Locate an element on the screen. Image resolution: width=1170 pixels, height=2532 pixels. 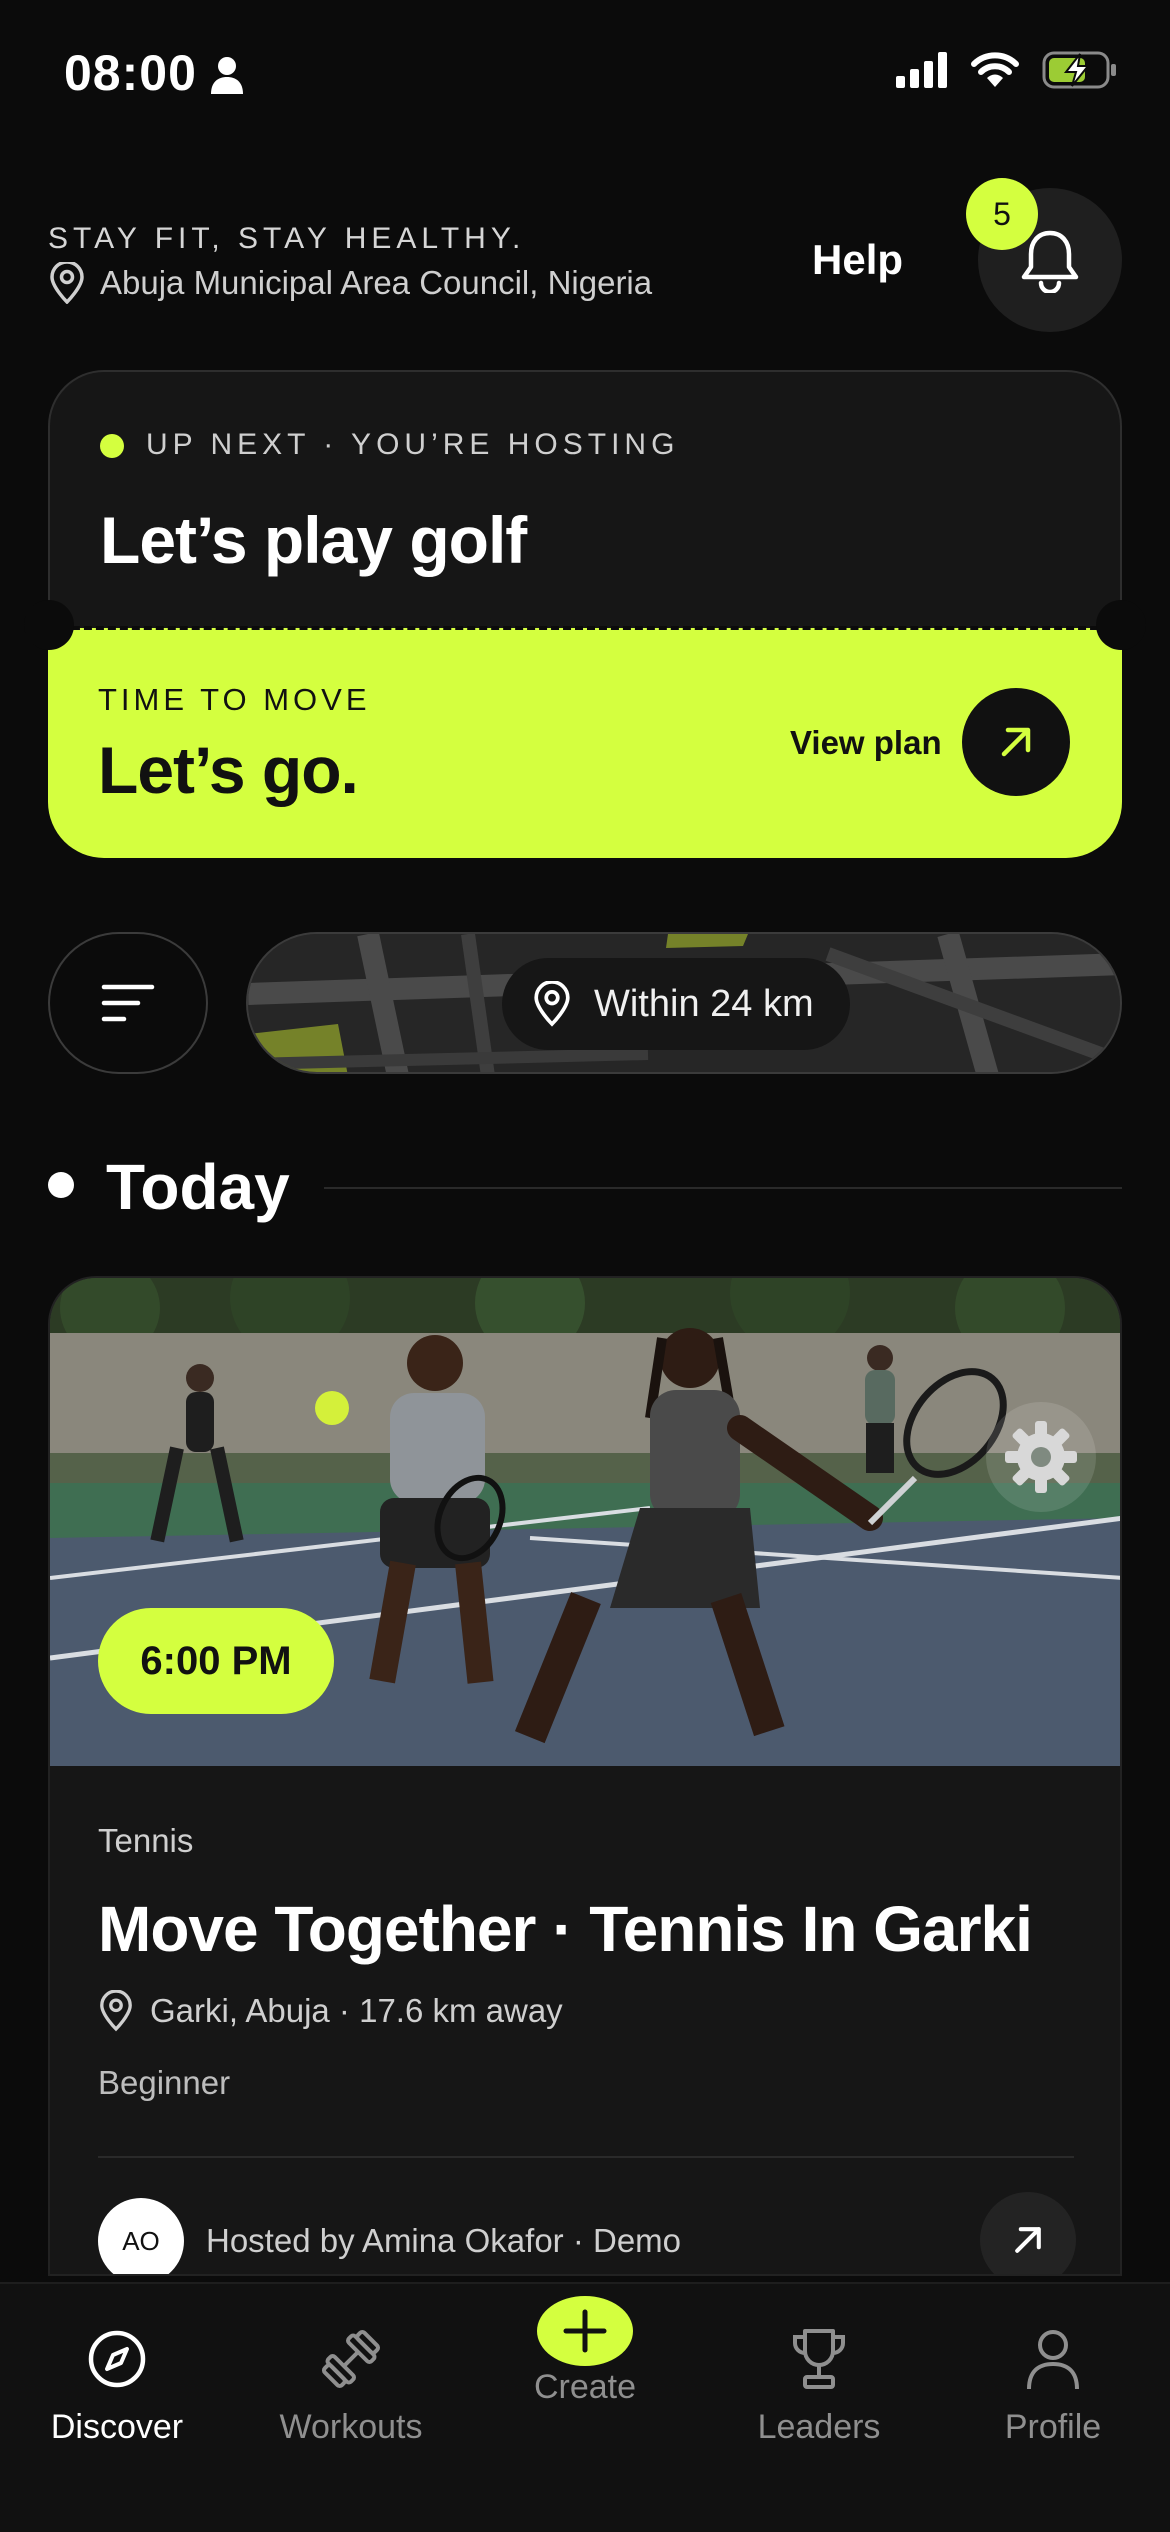
tab-discover: Discover is located at coordinates (117, 2384).